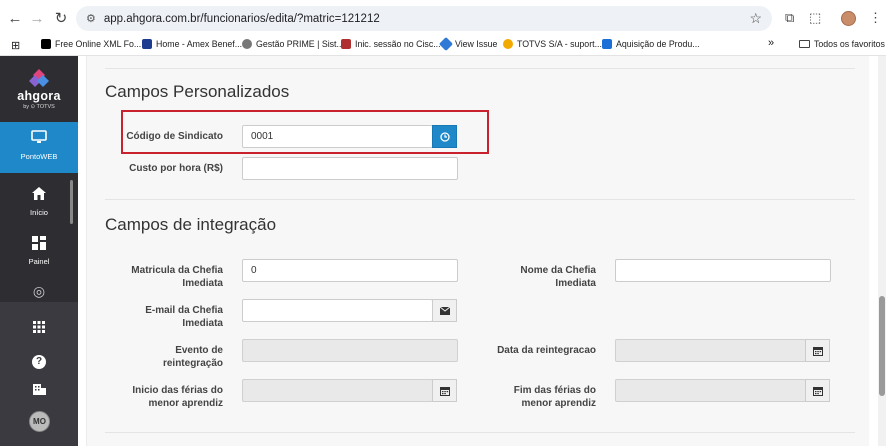  Describe the element at coordinates (710, 390) in the screenshot. I see `fim-ferias-input` at that location.